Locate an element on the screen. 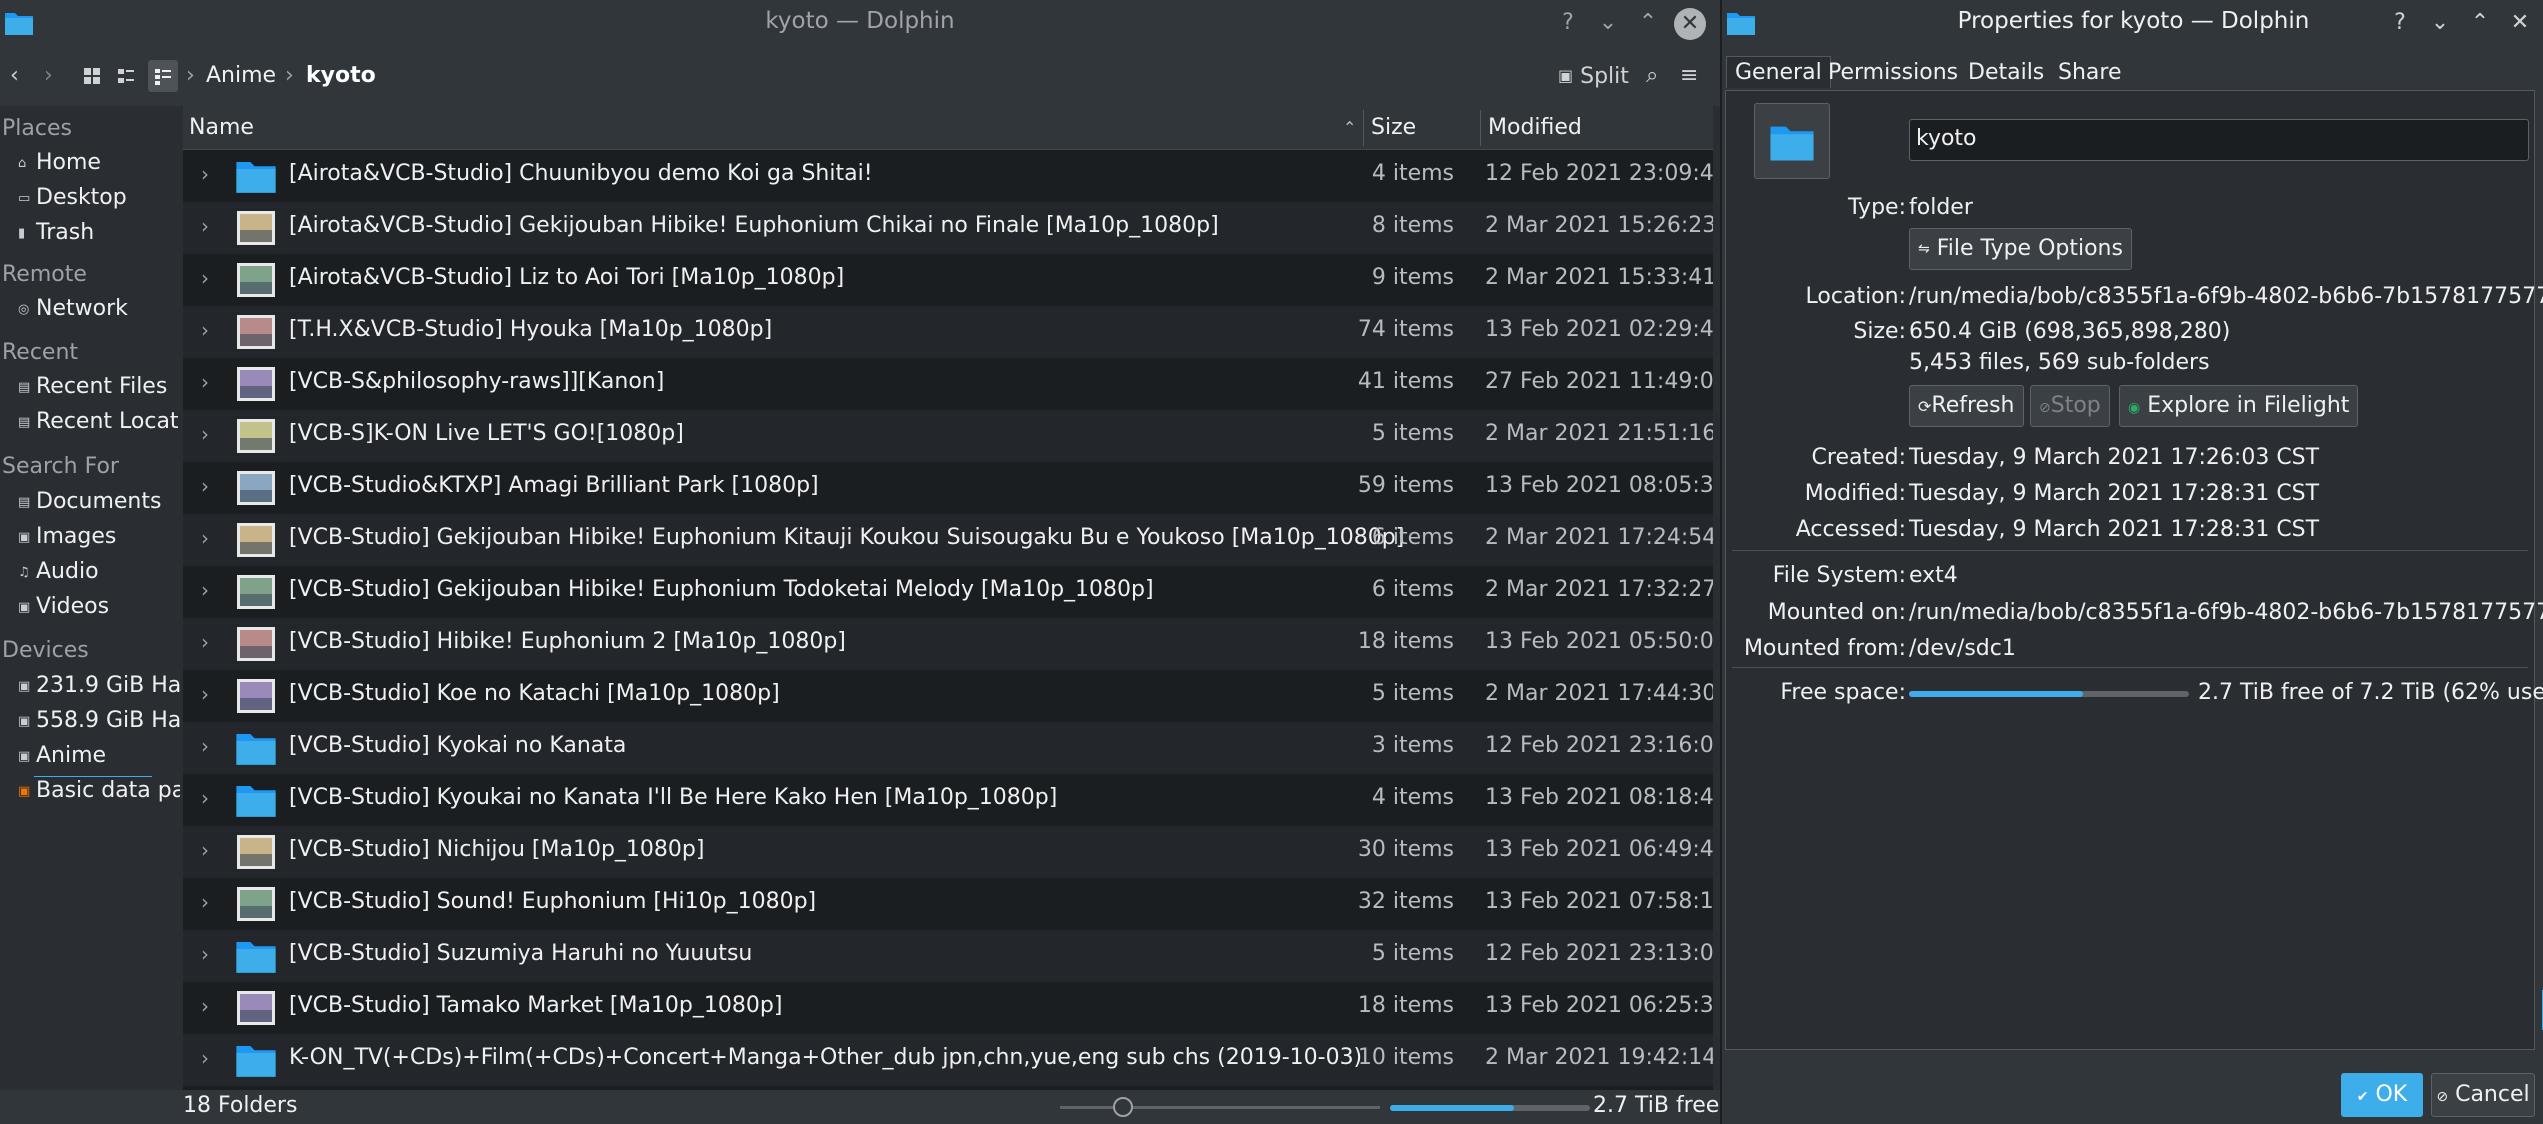  tab-permissions: Permissions is located at coordinates (1893, 72).